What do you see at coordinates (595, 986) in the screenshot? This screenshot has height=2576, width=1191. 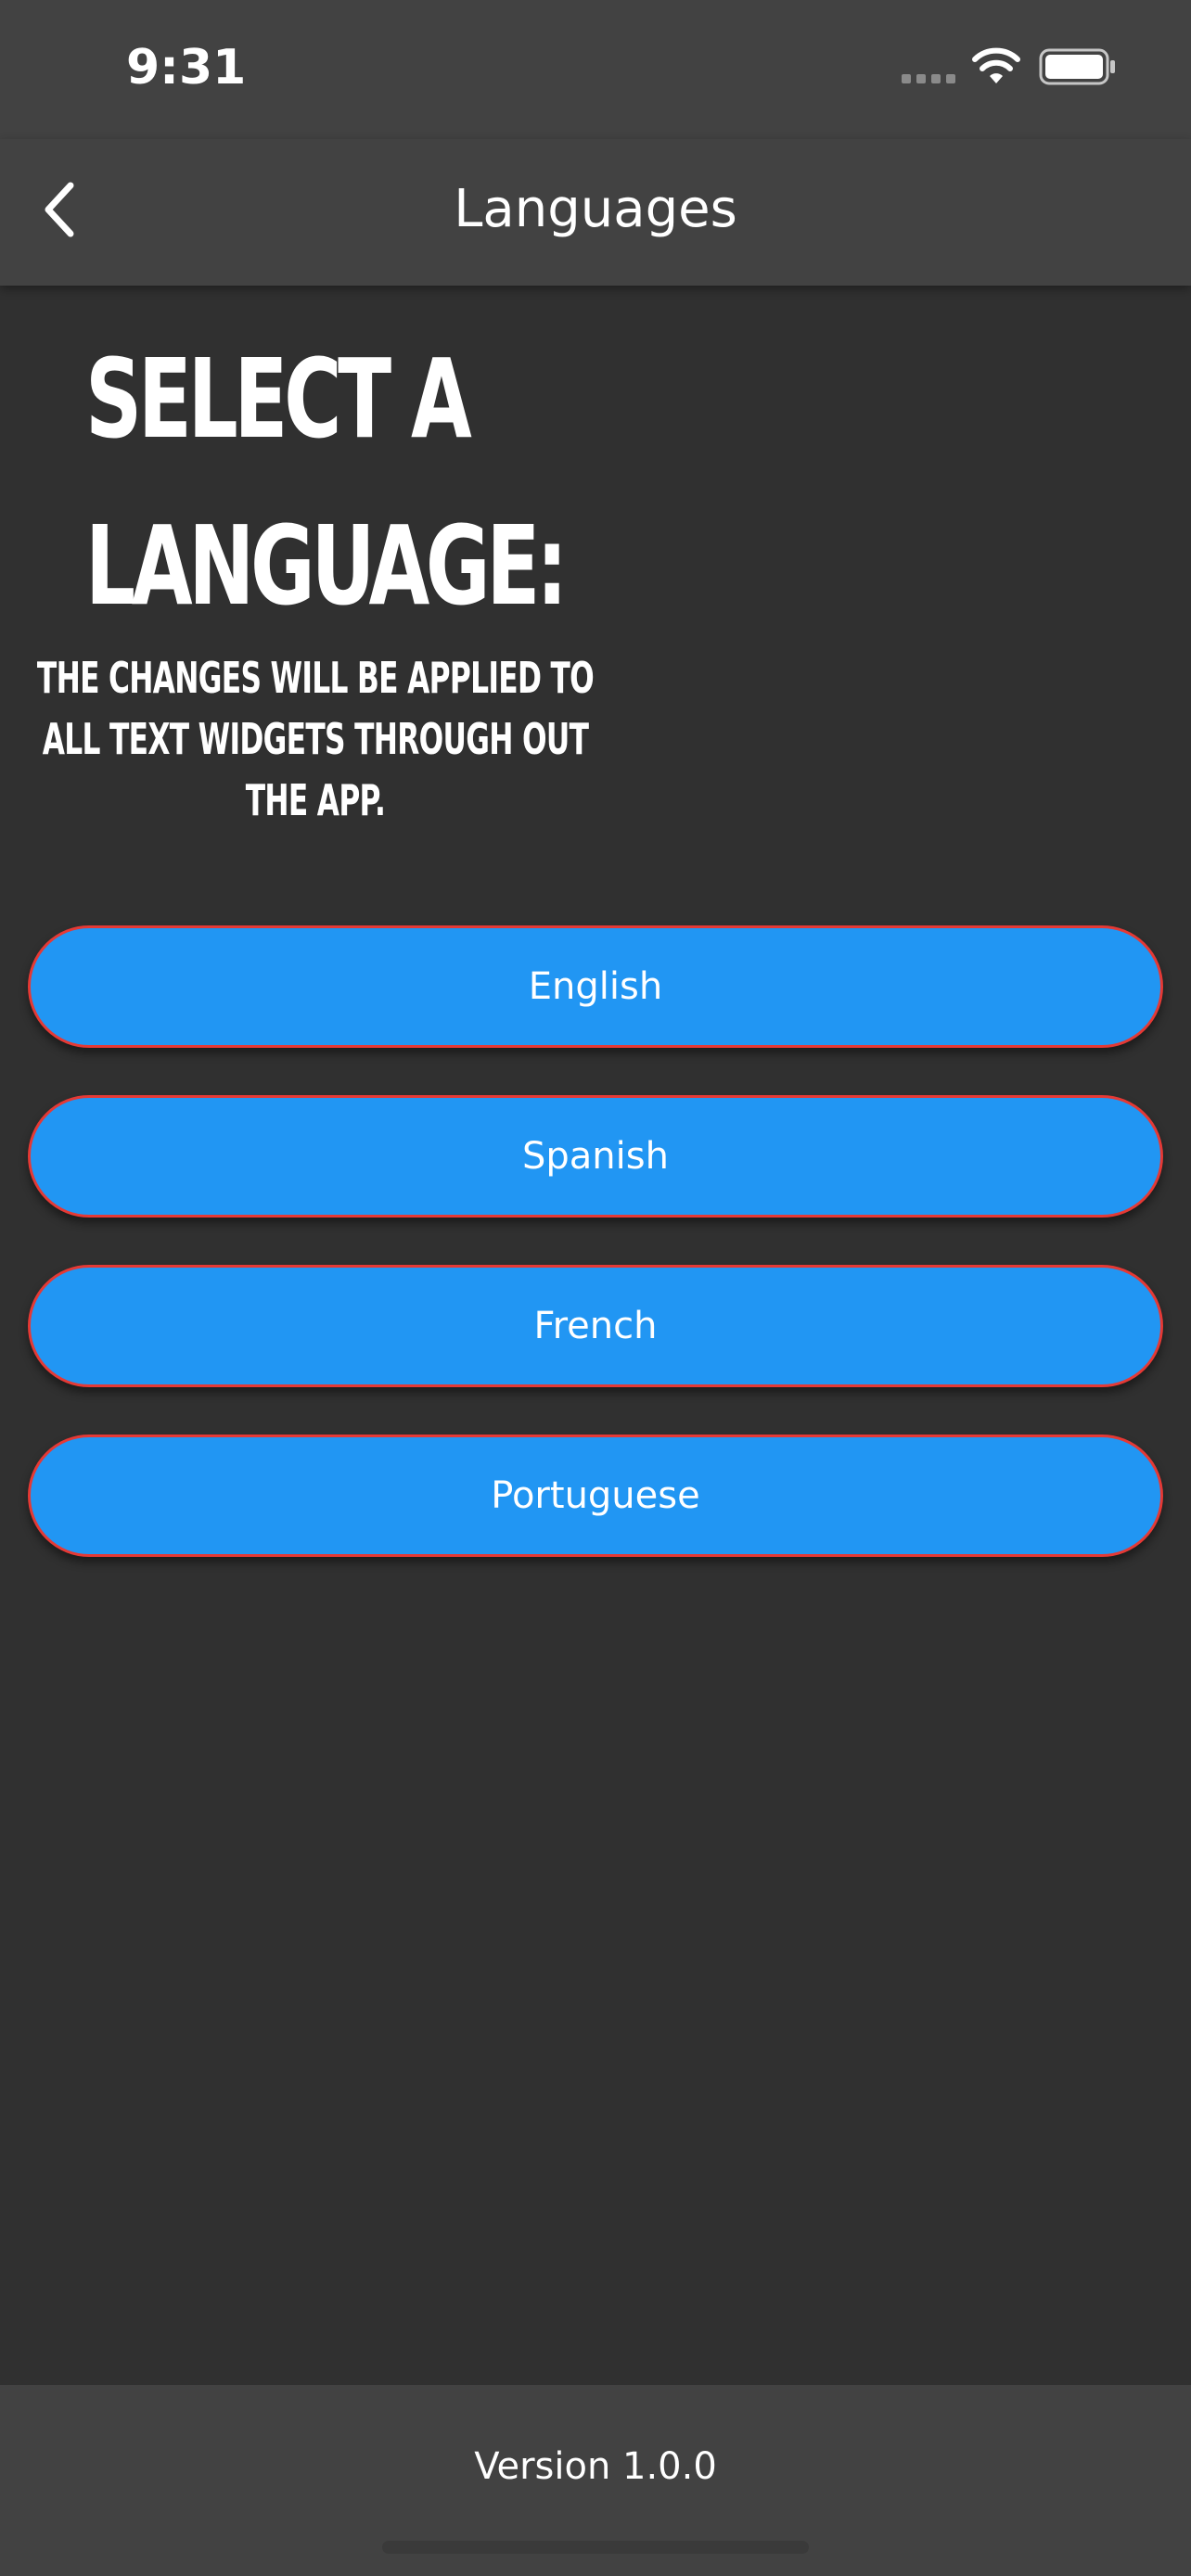 I see `language-button-english: English` at bounding box center [595, 986].